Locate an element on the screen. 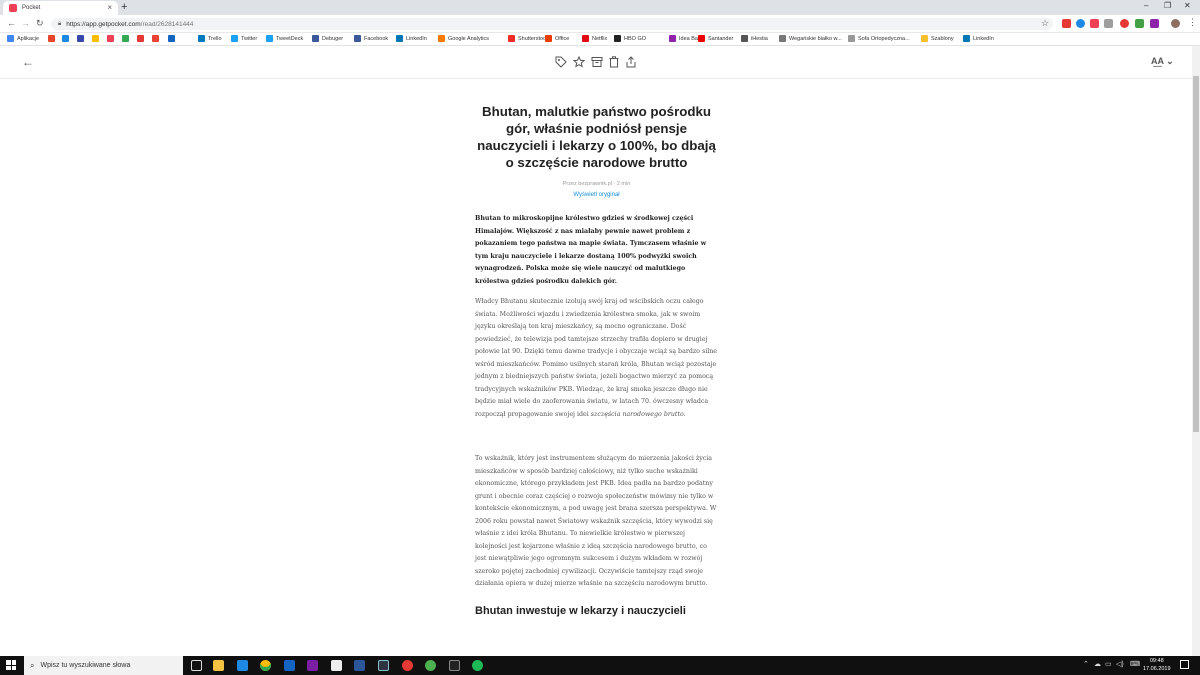  bookmark-item: Facebook is located at coordinates (371, 38).